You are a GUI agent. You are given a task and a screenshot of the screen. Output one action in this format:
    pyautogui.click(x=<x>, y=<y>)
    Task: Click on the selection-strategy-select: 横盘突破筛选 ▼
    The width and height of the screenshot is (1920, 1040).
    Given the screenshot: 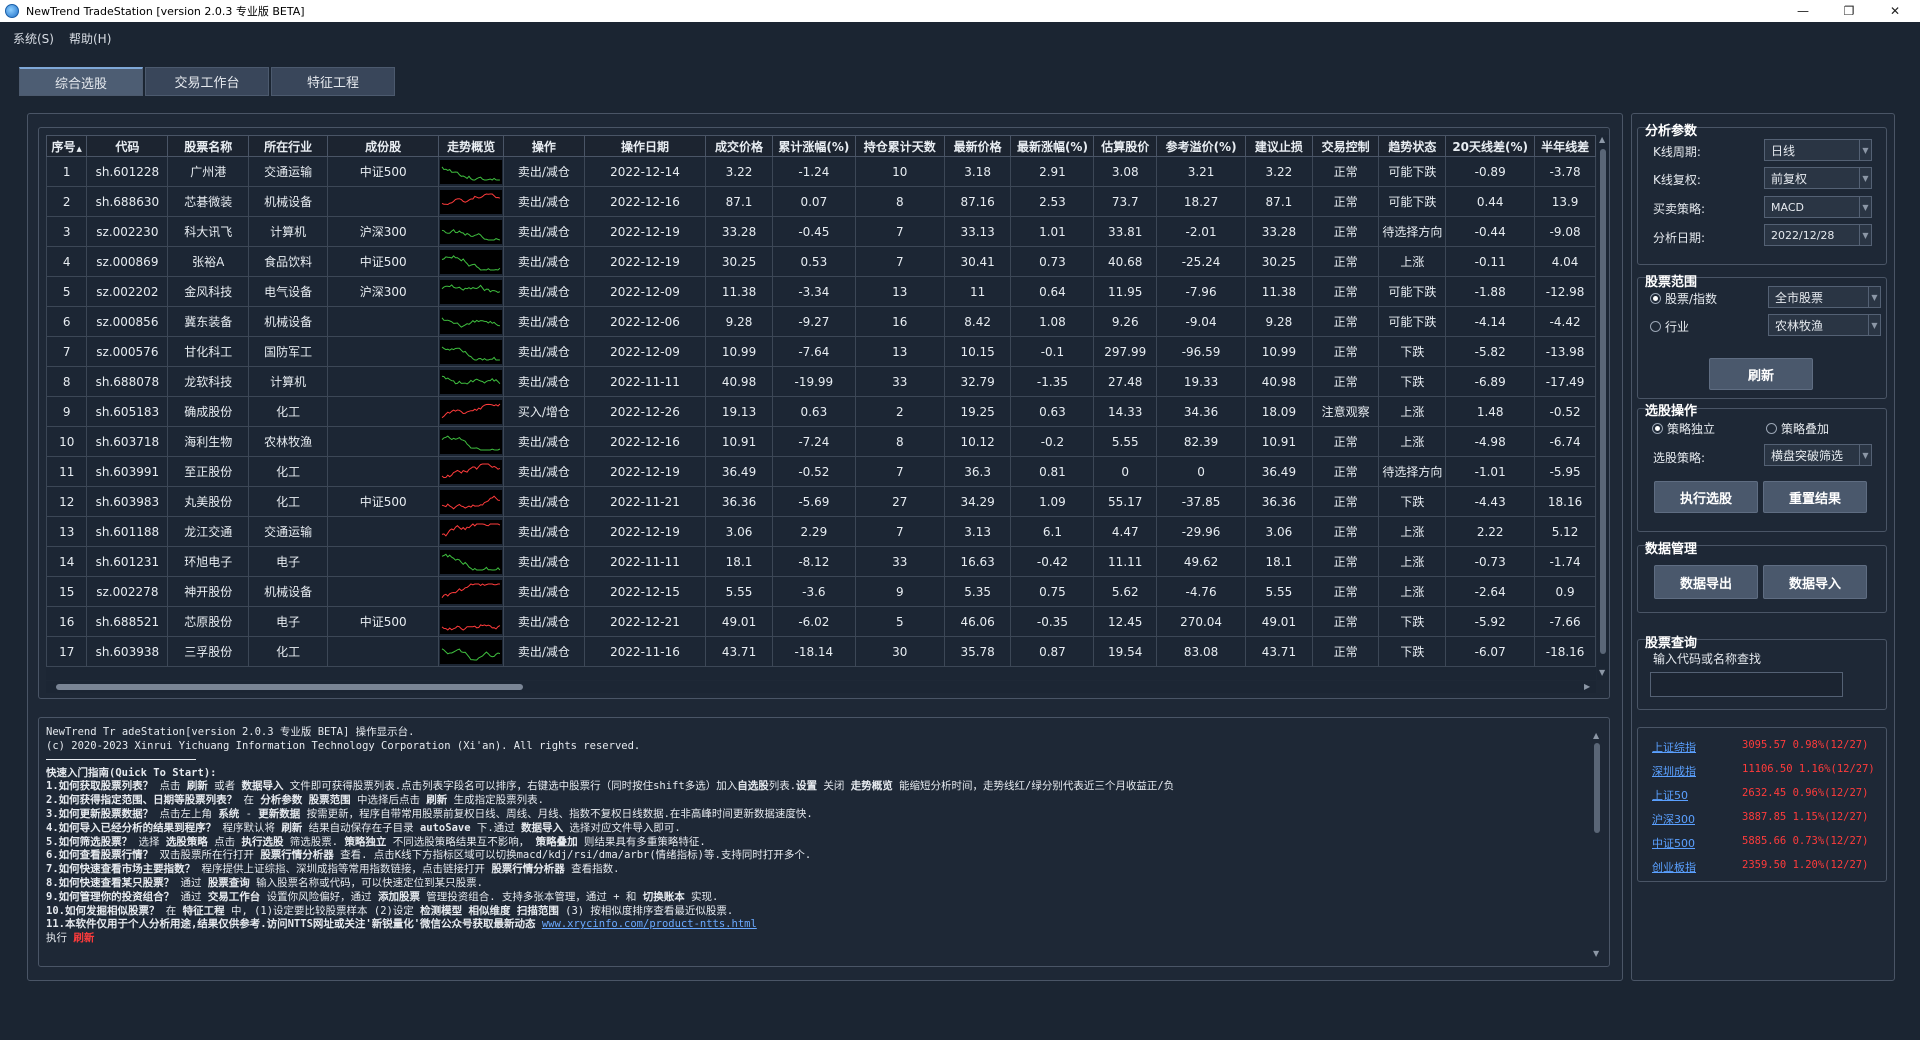 What is the action you would take?
    pyautogui.click(x=1818, y=455)
    